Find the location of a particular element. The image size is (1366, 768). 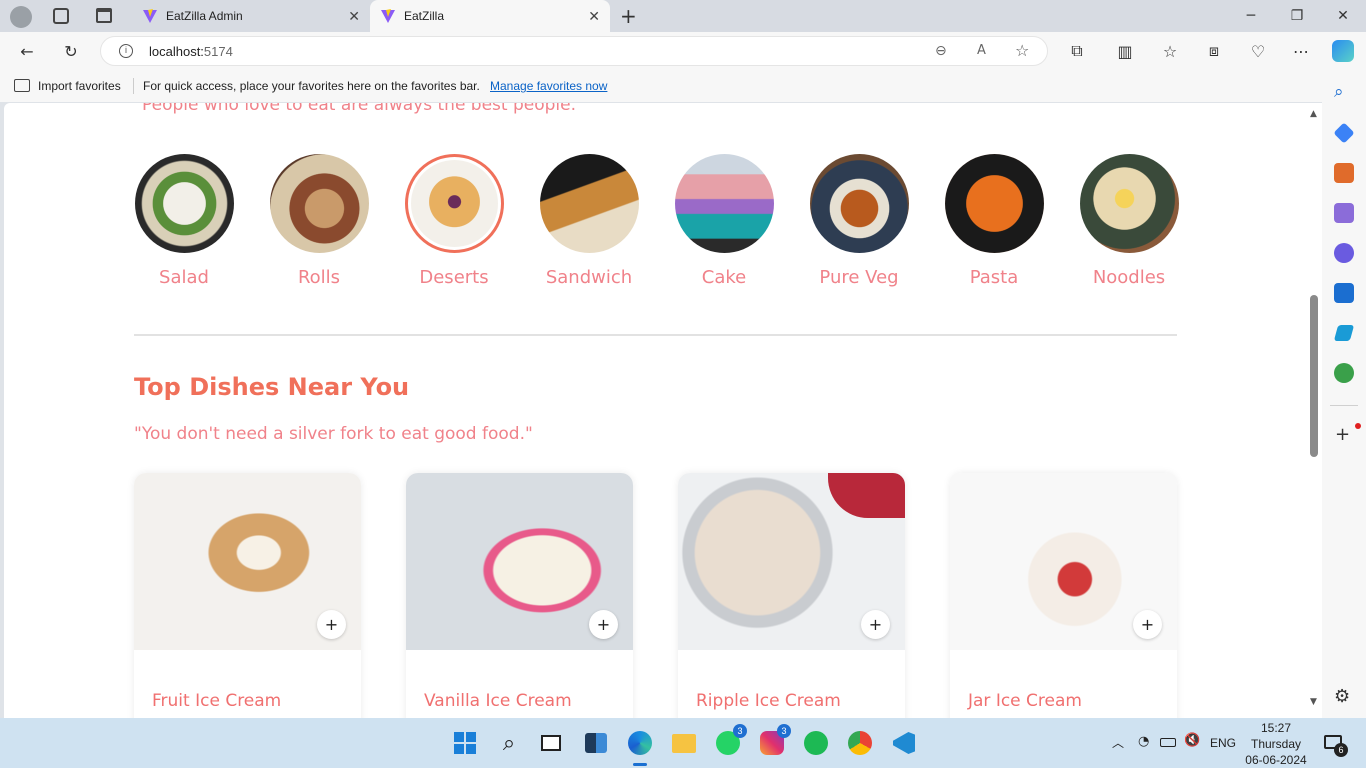

workspaces-icon is located at coordinates (61, 16).